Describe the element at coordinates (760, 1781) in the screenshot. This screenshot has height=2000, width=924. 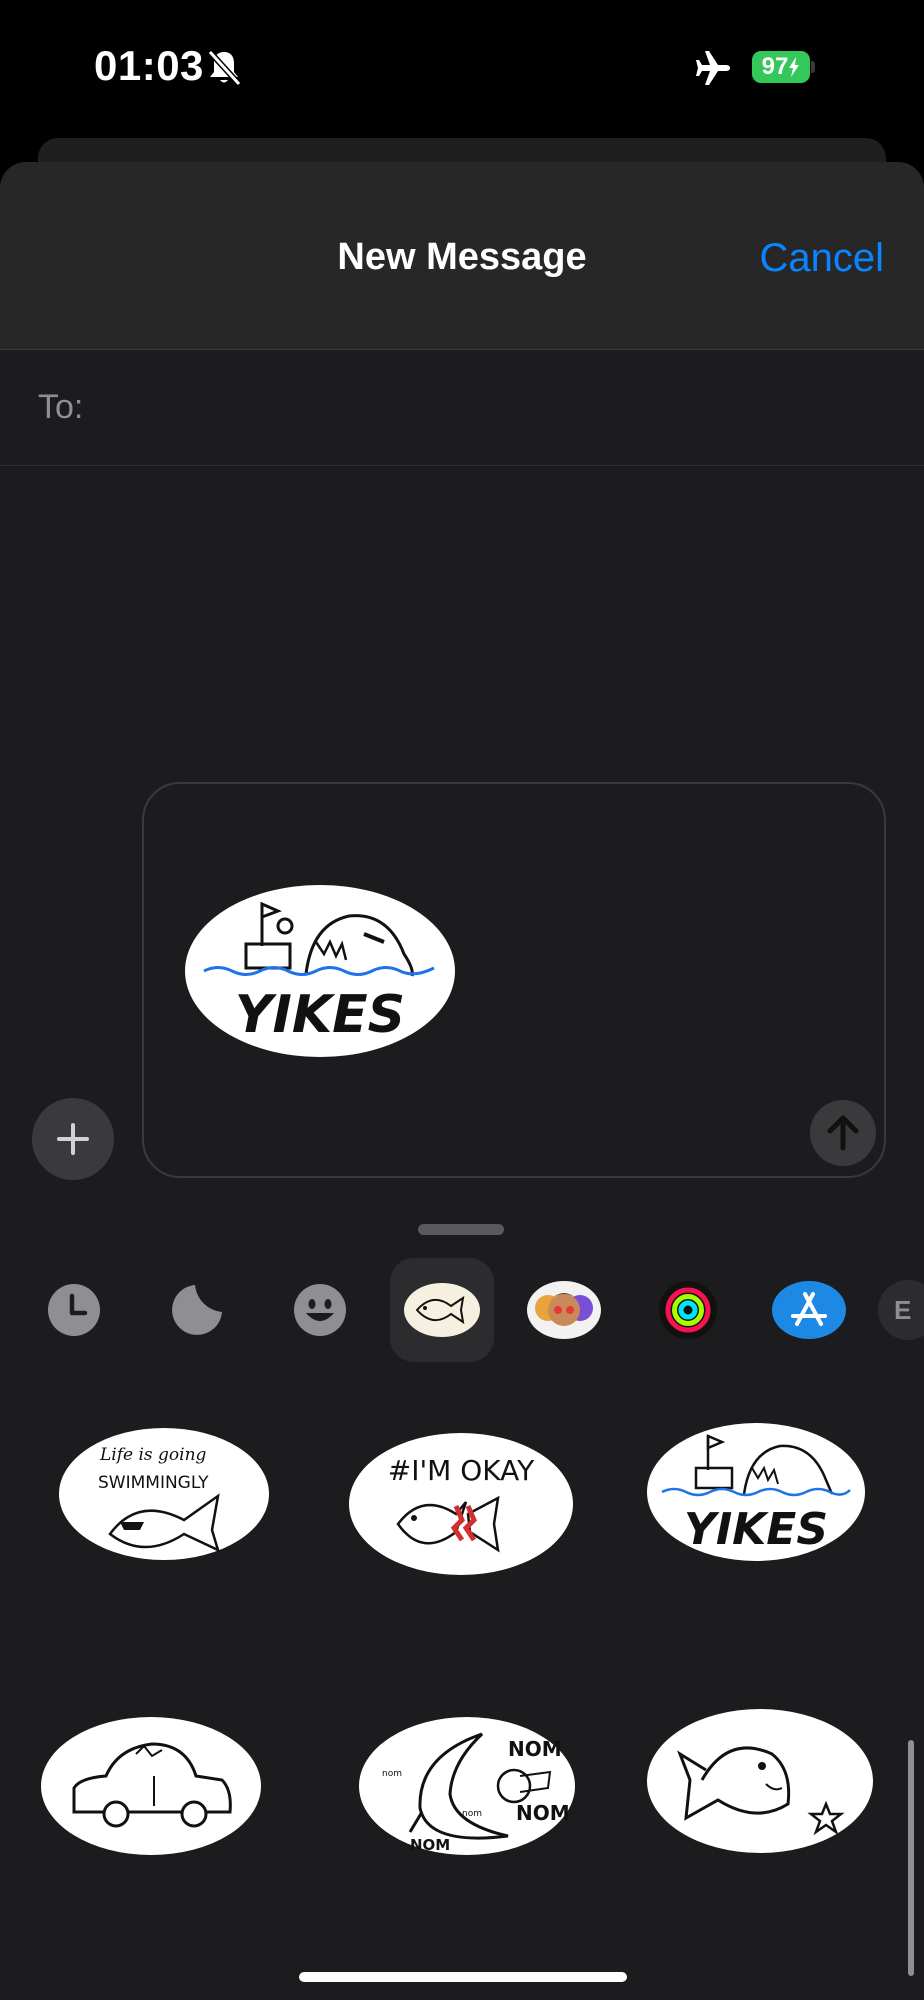
I see `sticker-fish-starfish` at that location.